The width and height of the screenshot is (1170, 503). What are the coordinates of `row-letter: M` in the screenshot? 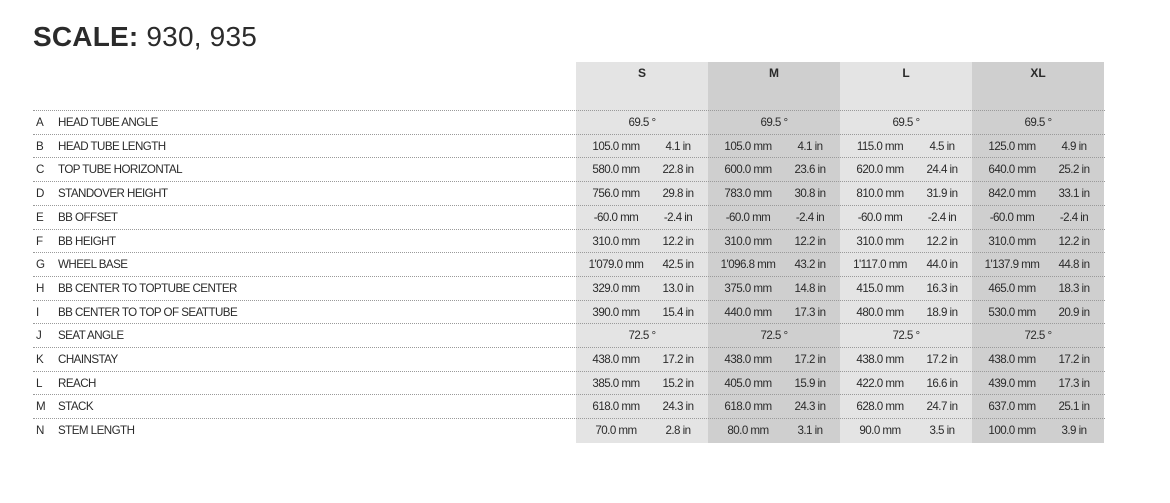 It's located at (41, 407).